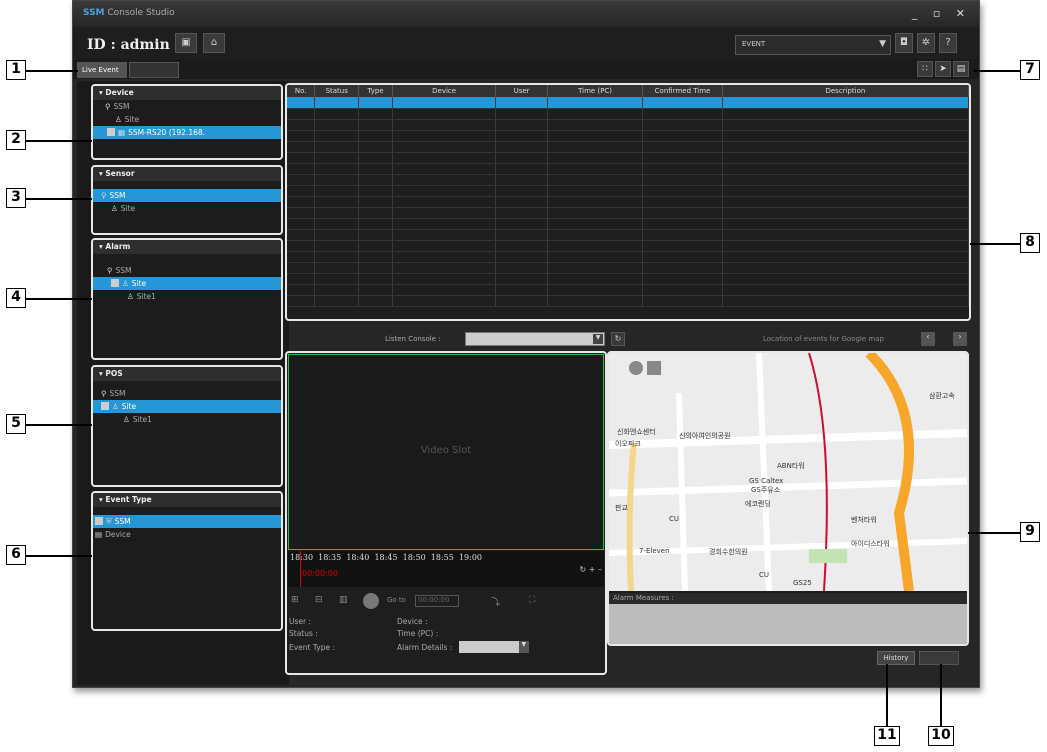 The height and width of the screenshot is (752, 1047). I want to click on column-header: User, so click(521, 91).